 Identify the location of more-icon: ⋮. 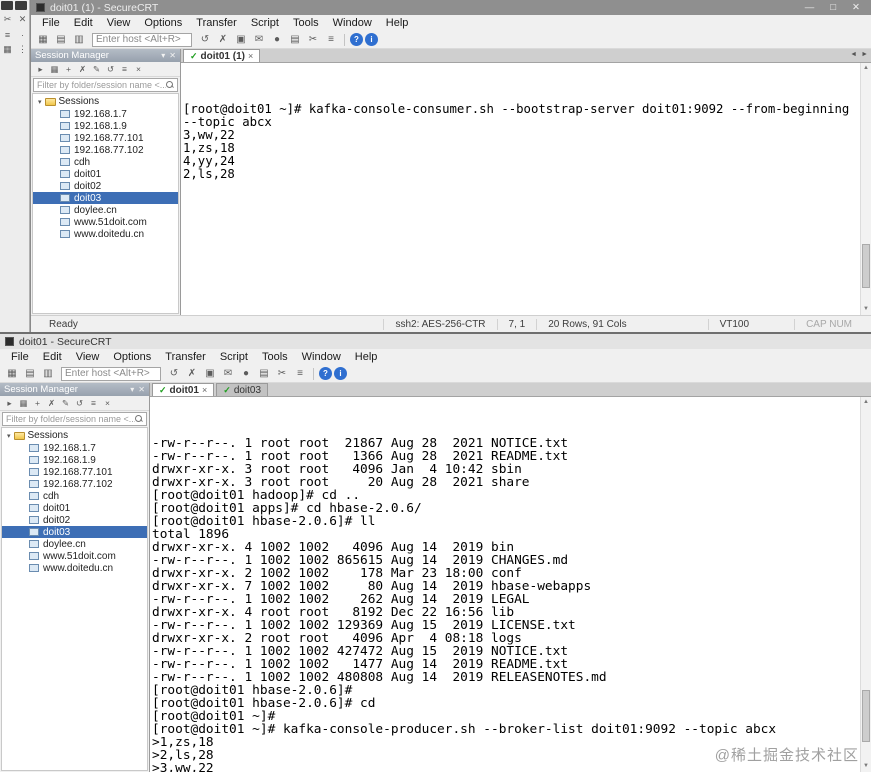
(22, 49).